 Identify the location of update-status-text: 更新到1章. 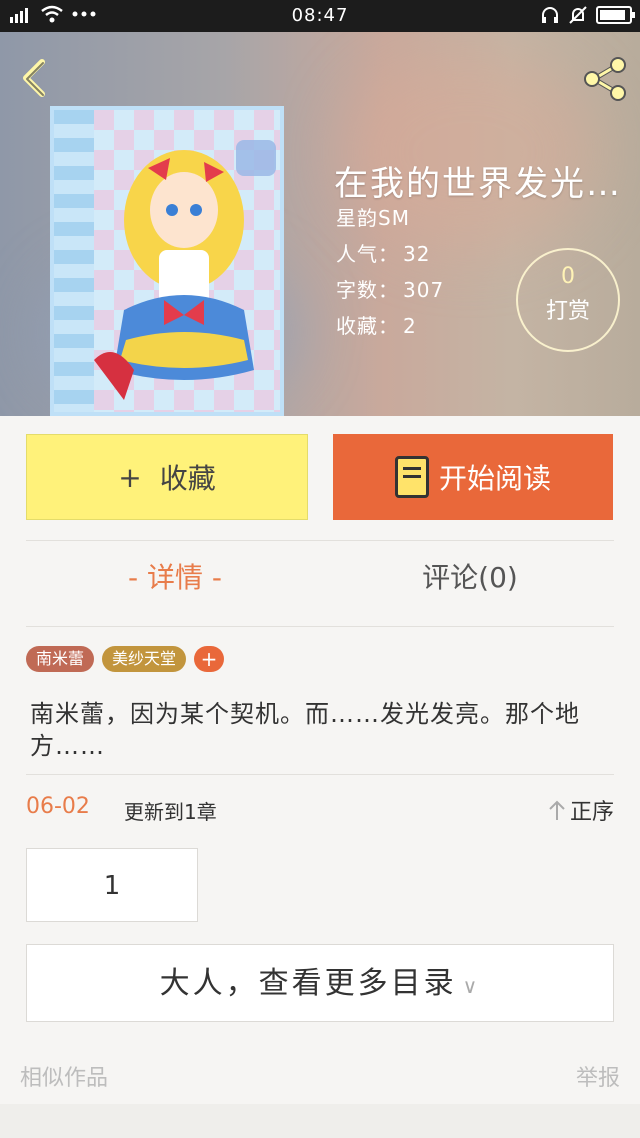
(170, 812).